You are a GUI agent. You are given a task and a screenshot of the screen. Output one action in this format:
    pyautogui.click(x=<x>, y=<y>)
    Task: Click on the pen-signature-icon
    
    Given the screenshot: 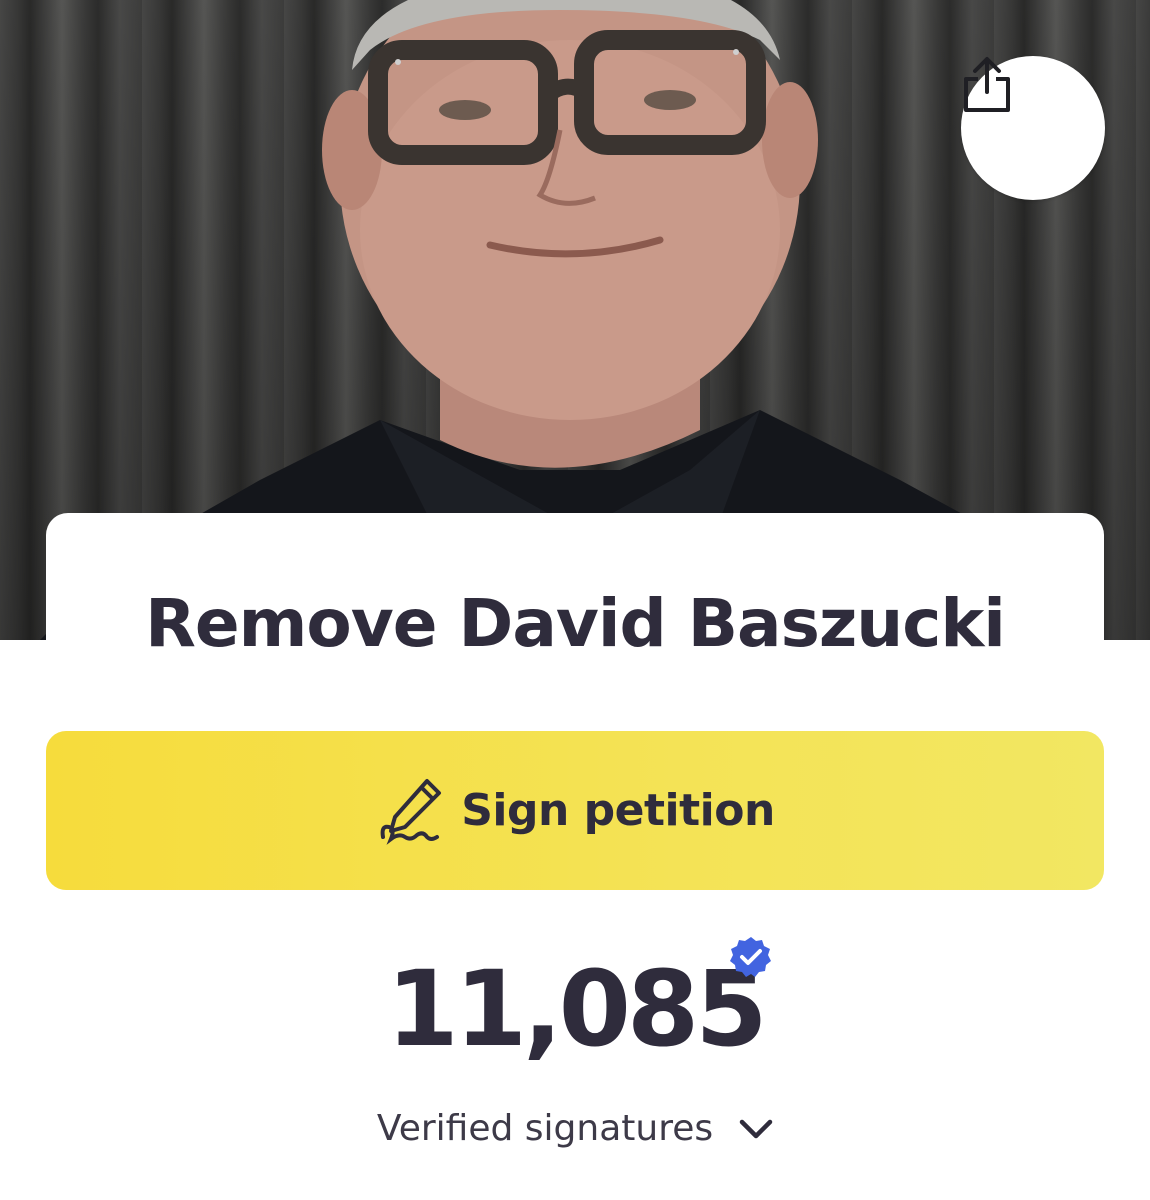 What is the action you would take?
    pyautogui.click(x=411, y=811)
    